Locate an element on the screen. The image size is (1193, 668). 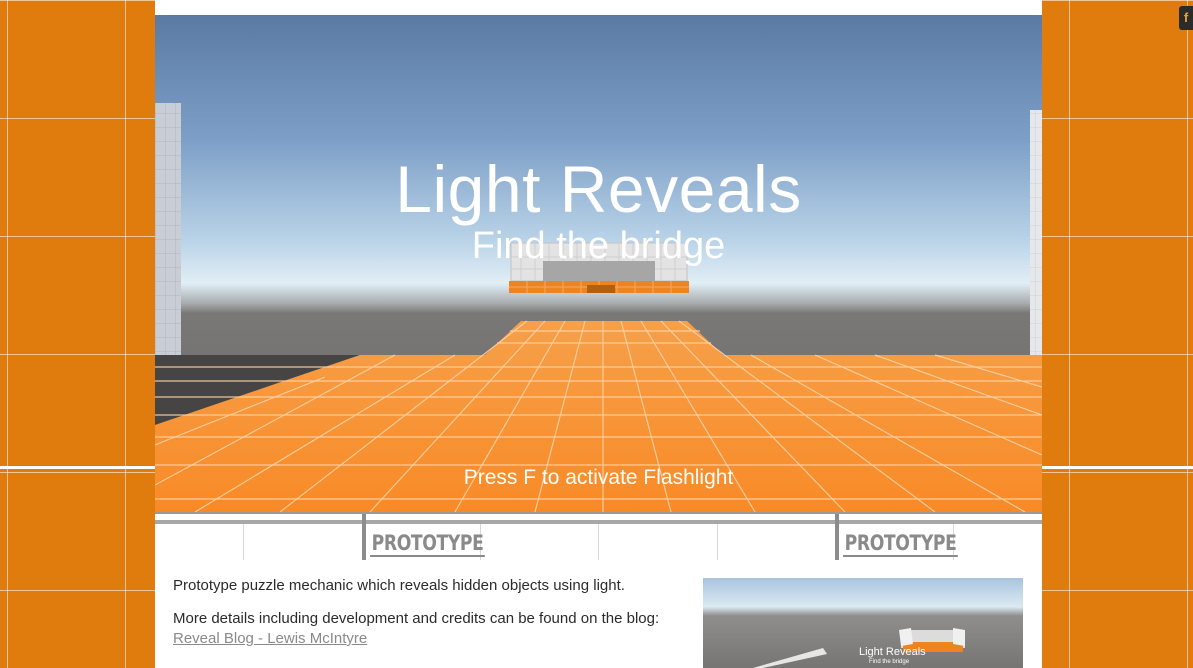
game-title: Light Reveals is located at coordinates (598, 189).